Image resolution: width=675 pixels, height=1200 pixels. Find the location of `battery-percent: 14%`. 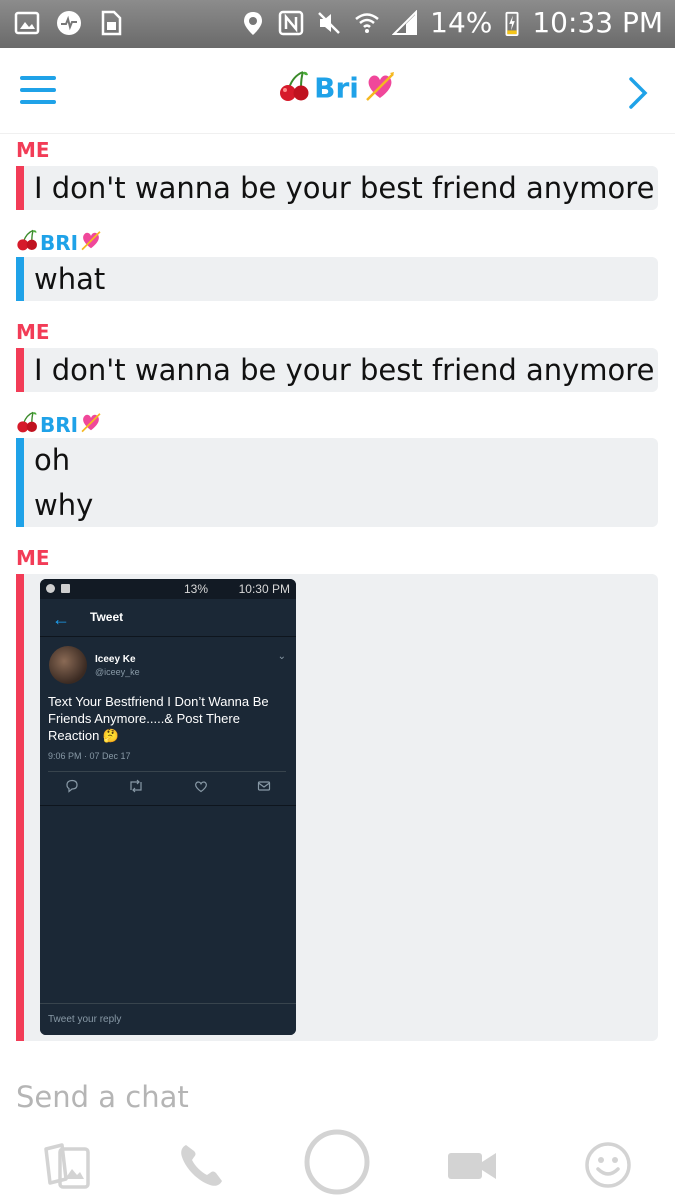

battery-percent: 14% is located at coordinates (461, 22).